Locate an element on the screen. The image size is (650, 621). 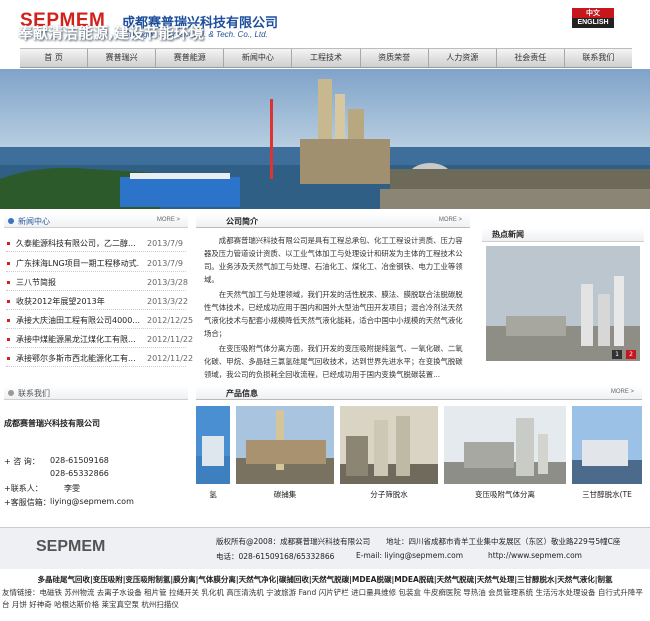
news-item-date: 2012/11/22 is located at coordinates (170, 339).